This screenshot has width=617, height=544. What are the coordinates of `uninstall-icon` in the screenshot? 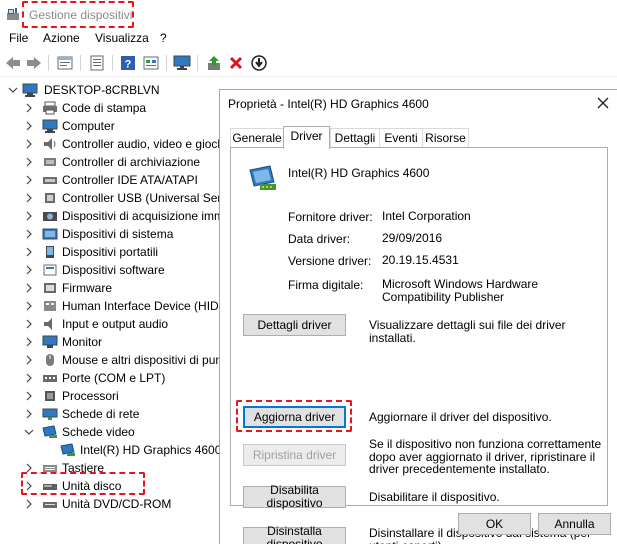 It's located at (236, 63).